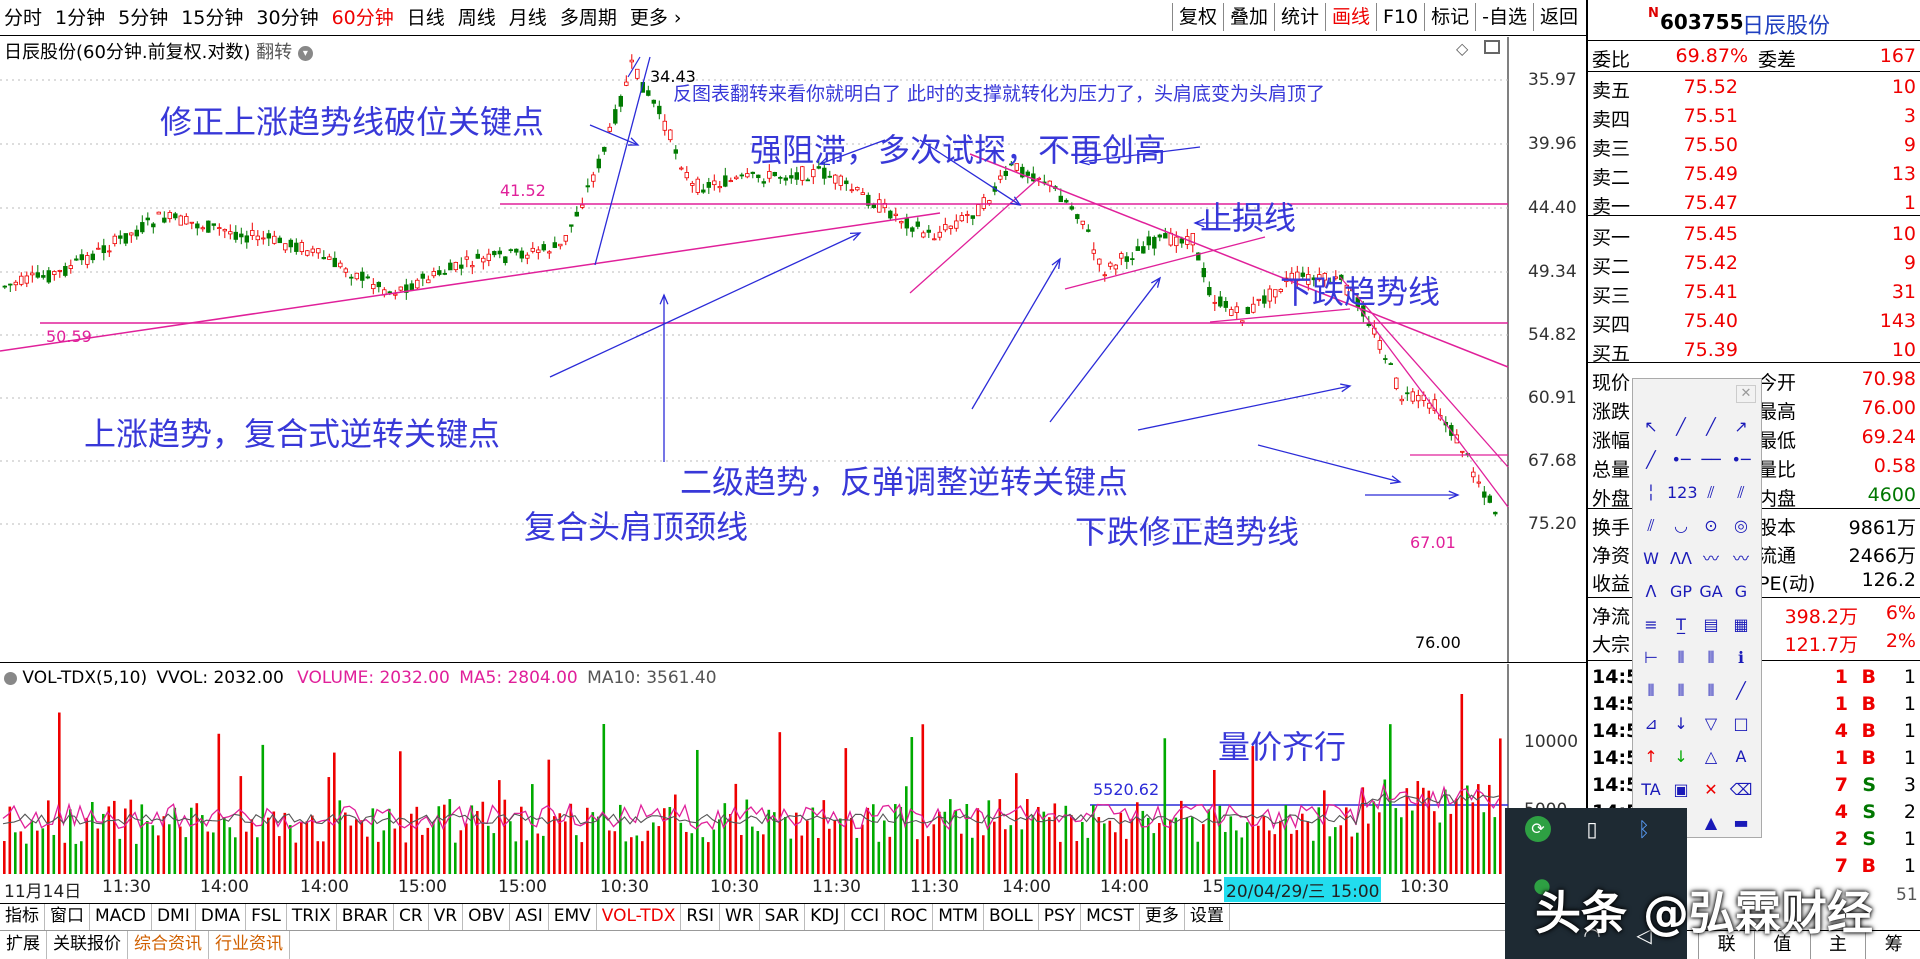  Describe the element at coordinates (1681, 427) in the screenshot. I see `line-icon: ╱` at that location.